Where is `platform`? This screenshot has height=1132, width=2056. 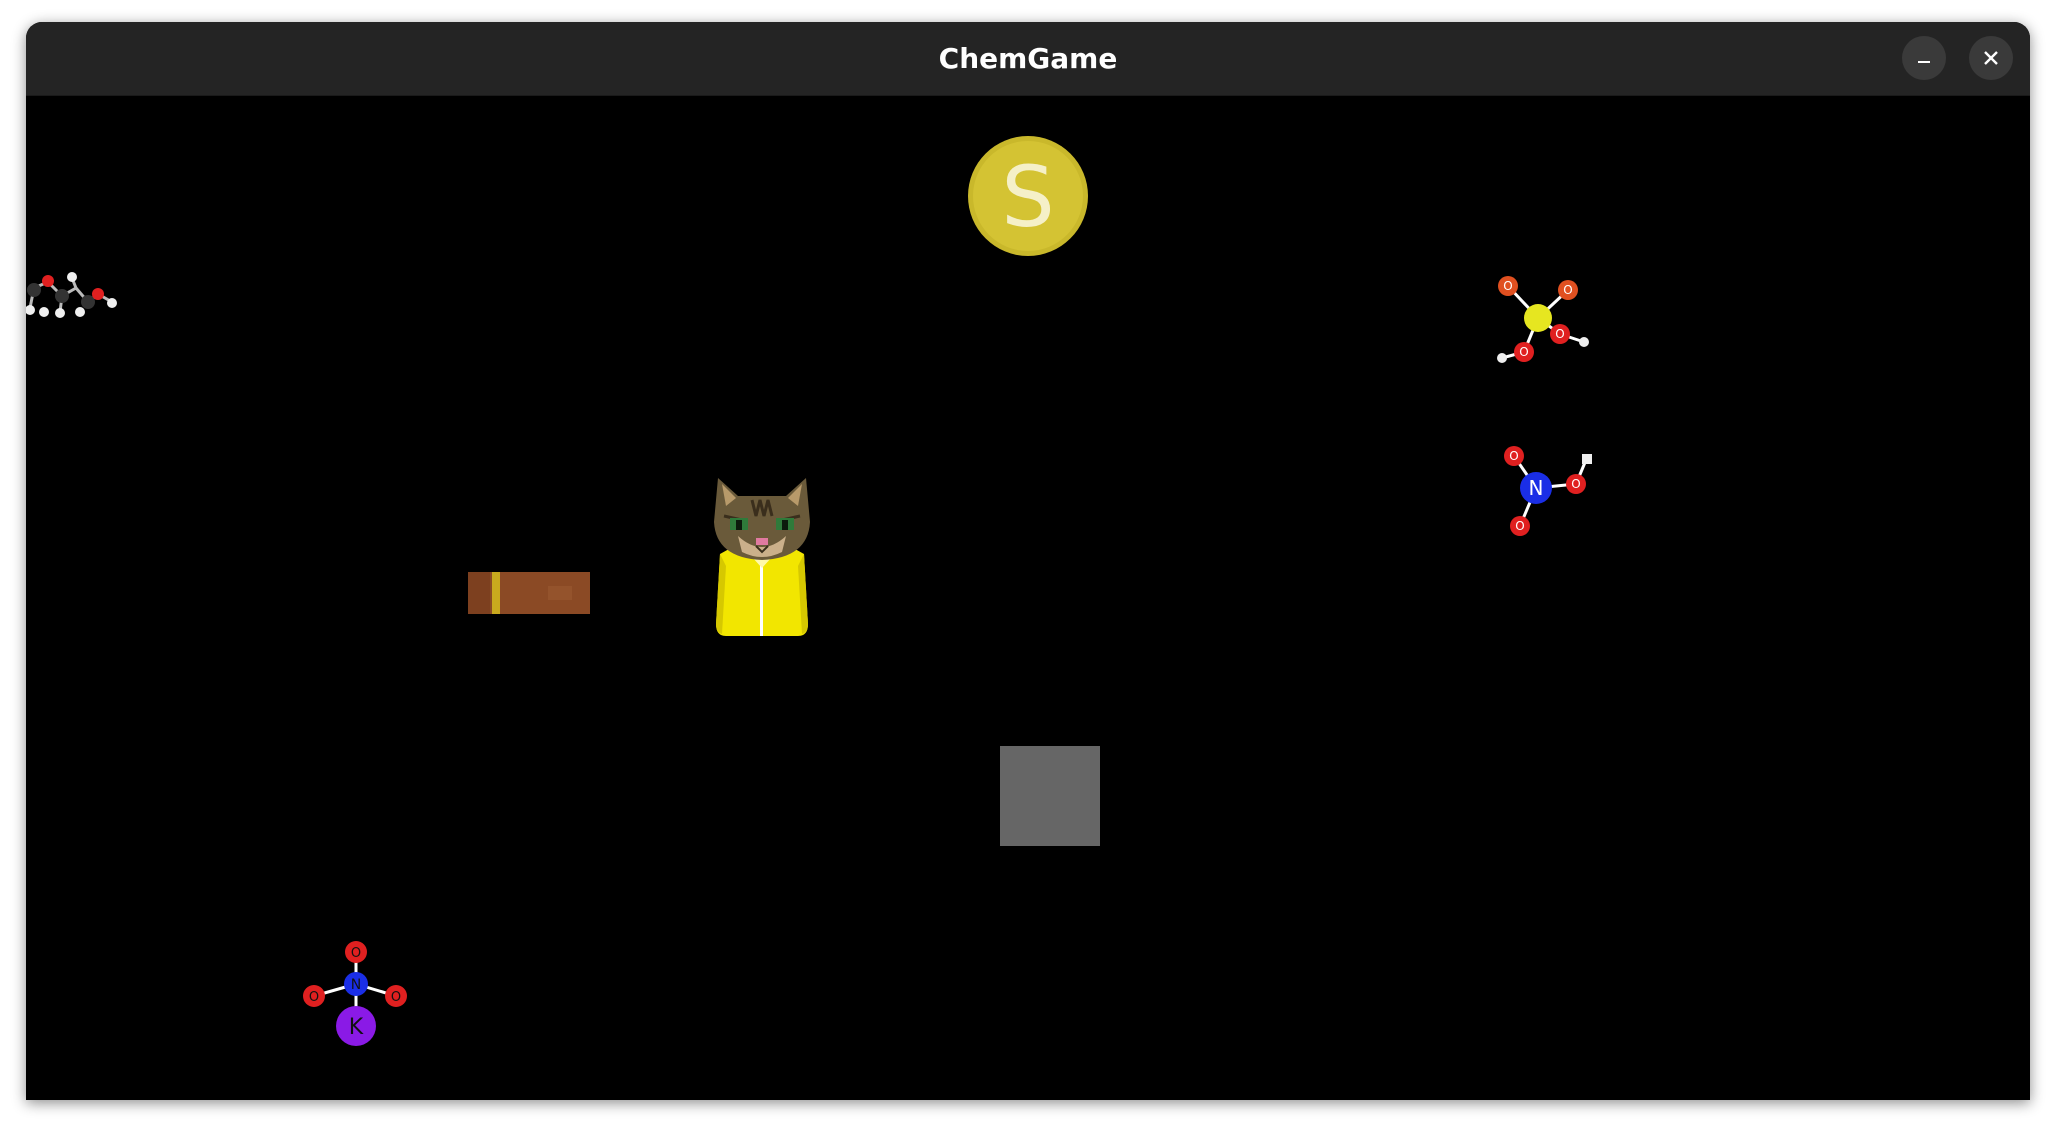
platform is located at coordinates (529, 593).